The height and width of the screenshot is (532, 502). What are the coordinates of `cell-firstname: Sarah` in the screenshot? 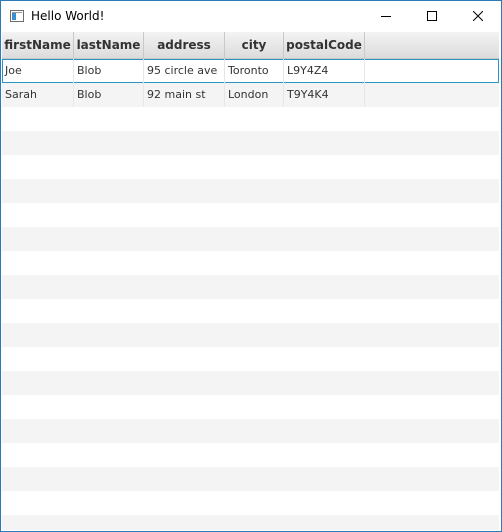 It's located at (38, 95).